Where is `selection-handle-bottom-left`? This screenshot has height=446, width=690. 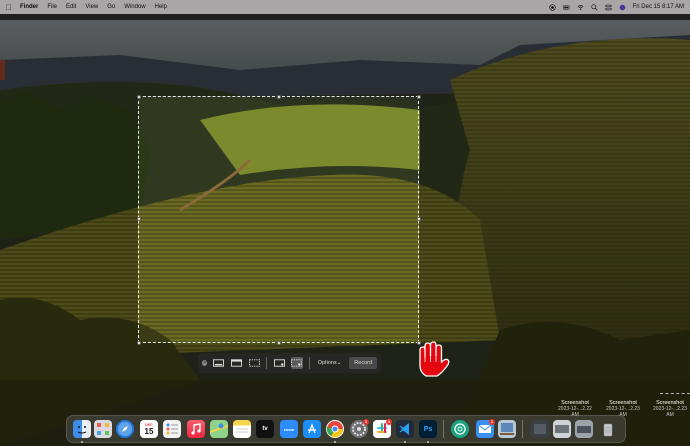
selection-handle-bottom-left is located at coordinates (138, 342).